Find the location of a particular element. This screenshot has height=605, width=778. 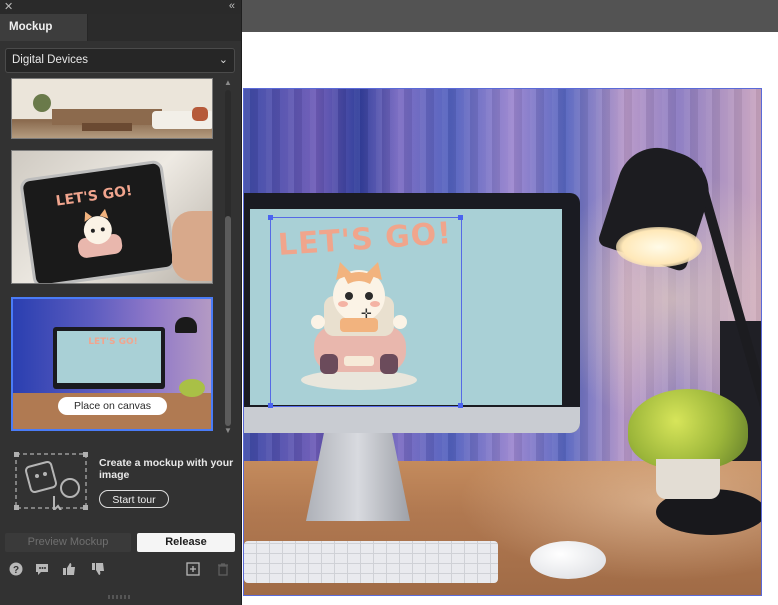

living-room-image is located at coordinates (112, 105).